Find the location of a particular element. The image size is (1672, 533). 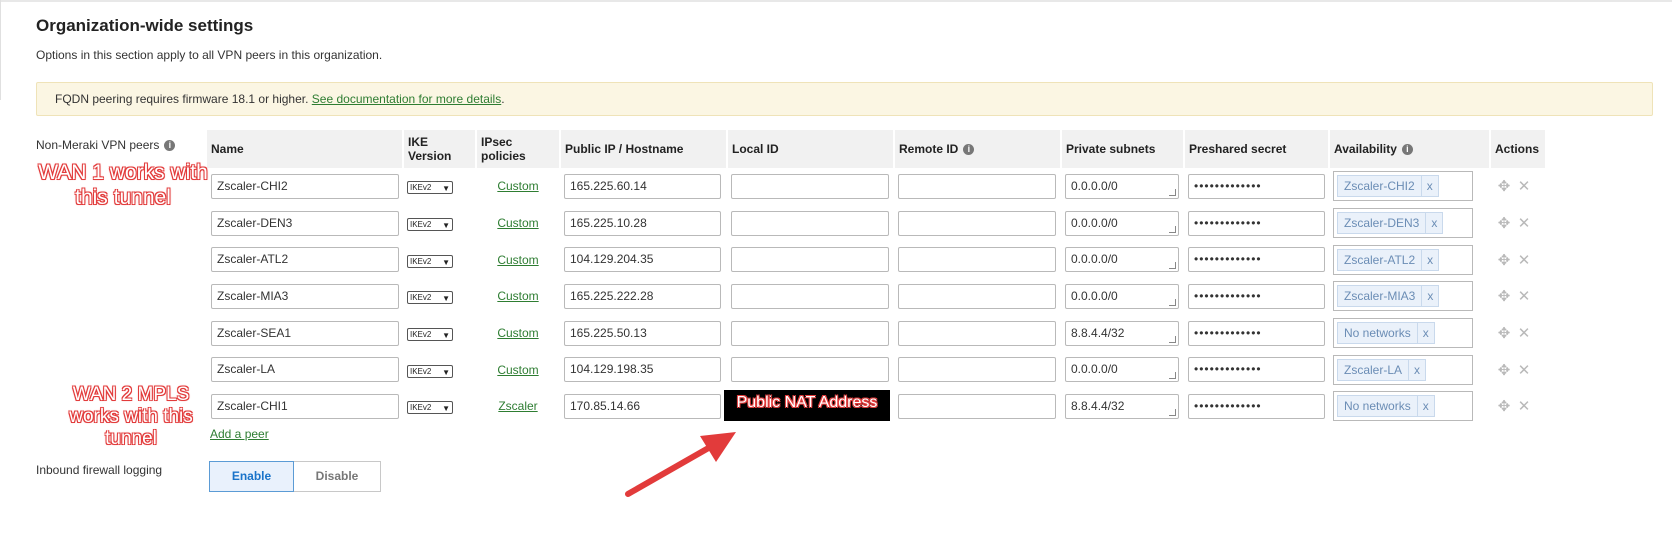

annotation-arrow is located at coordinates (680, 464).